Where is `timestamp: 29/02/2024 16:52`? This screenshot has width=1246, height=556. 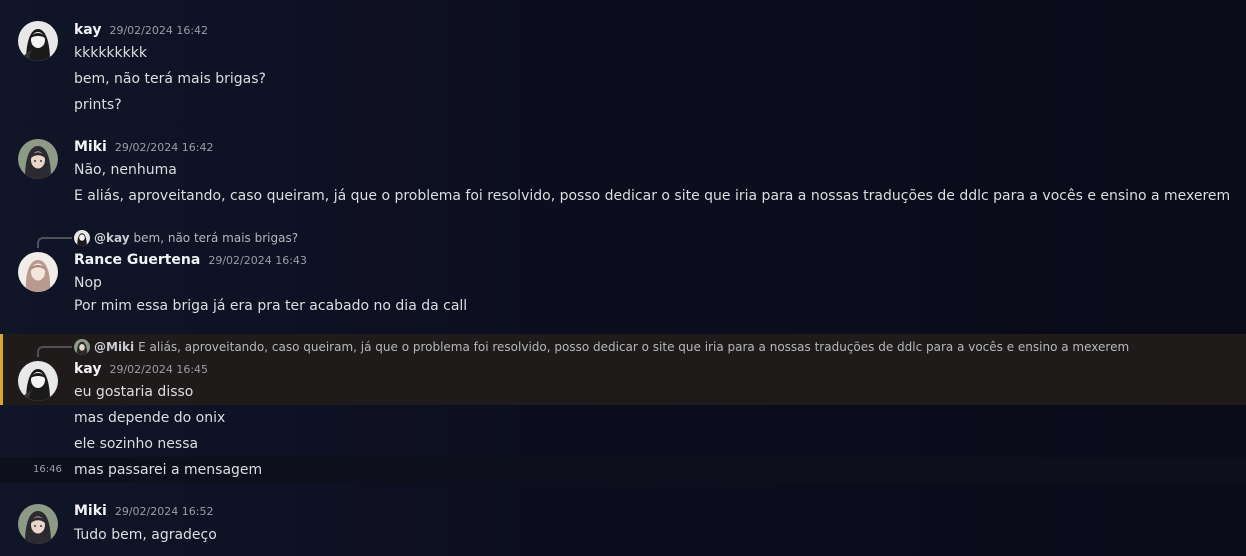
timestamp: 29/02/2024 16:52 is located at coordinates (164, 511).